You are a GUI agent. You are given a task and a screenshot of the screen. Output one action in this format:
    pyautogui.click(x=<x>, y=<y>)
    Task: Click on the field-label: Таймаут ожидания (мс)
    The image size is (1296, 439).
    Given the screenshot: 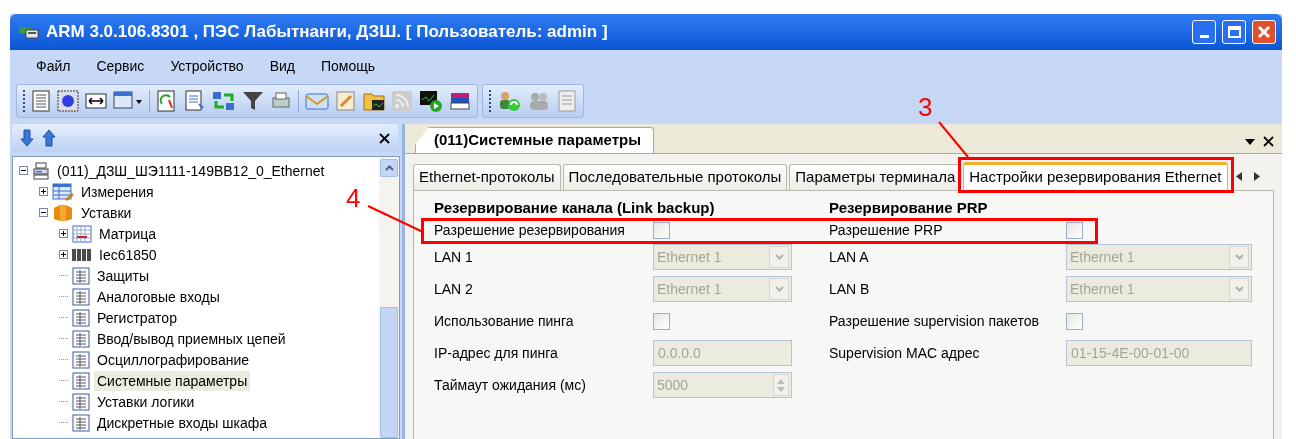 What is the action you would take?
    pyautogui.click(x=510, y=385)
    